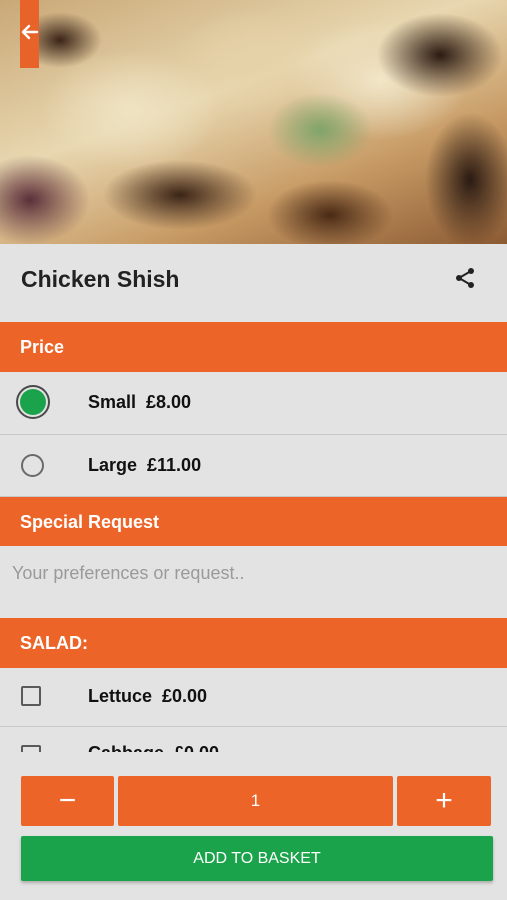 This screenshot has width=507, height=900. I want to click on page-title: Chicken Shish, so click(100, 279).